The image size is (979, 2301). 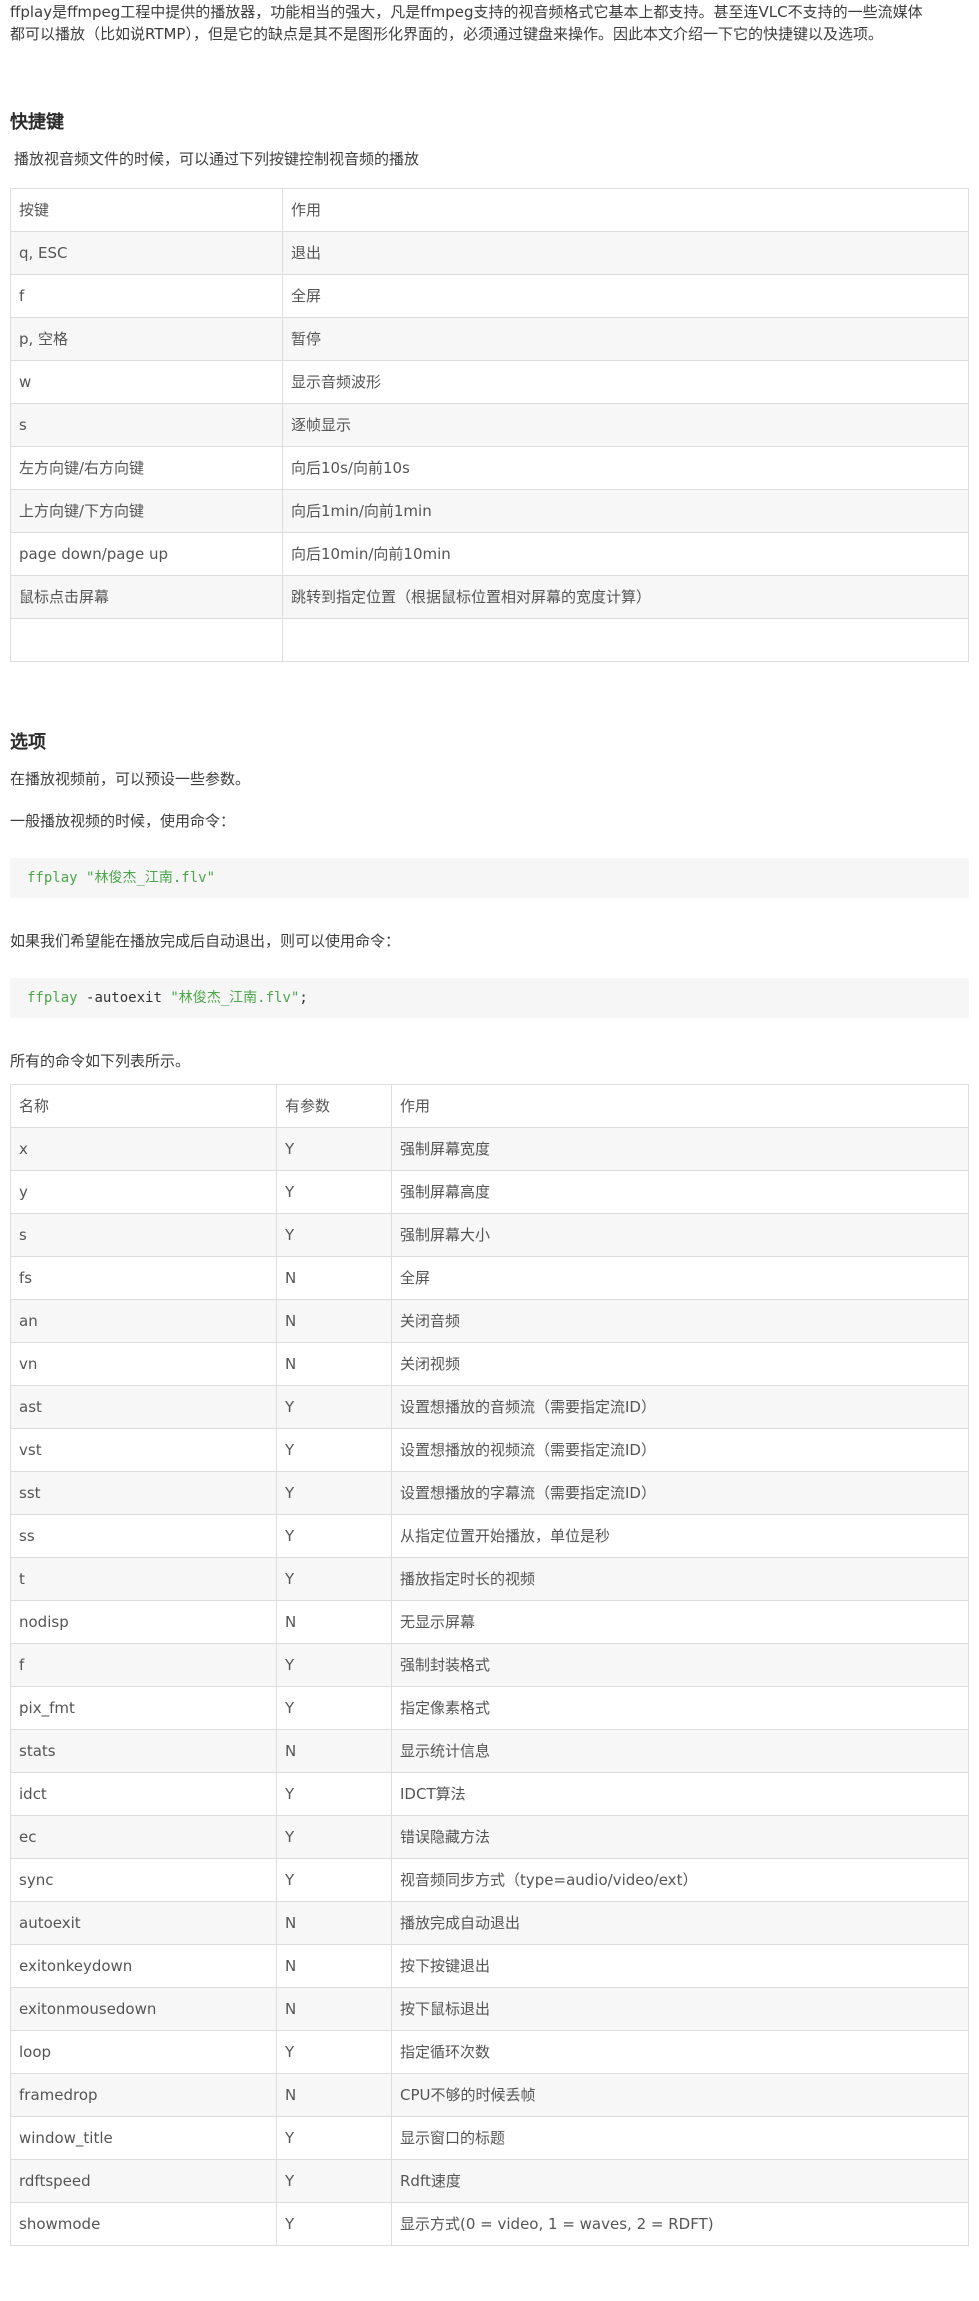 I want to click on table-cell: 向后10min/向前10min, so click(x=625, y=554).